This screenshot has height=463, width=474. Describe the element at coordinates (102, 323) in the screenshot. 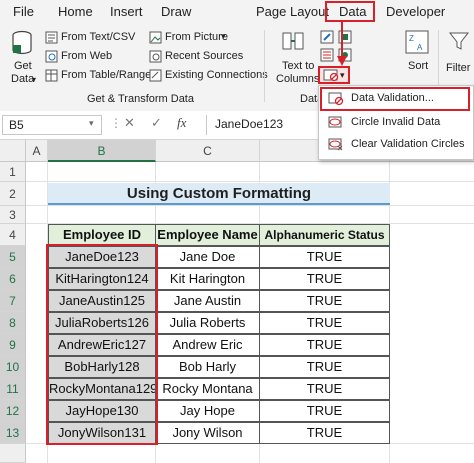

I see `cell-employee-id: JuliaRoberts126` at that location.